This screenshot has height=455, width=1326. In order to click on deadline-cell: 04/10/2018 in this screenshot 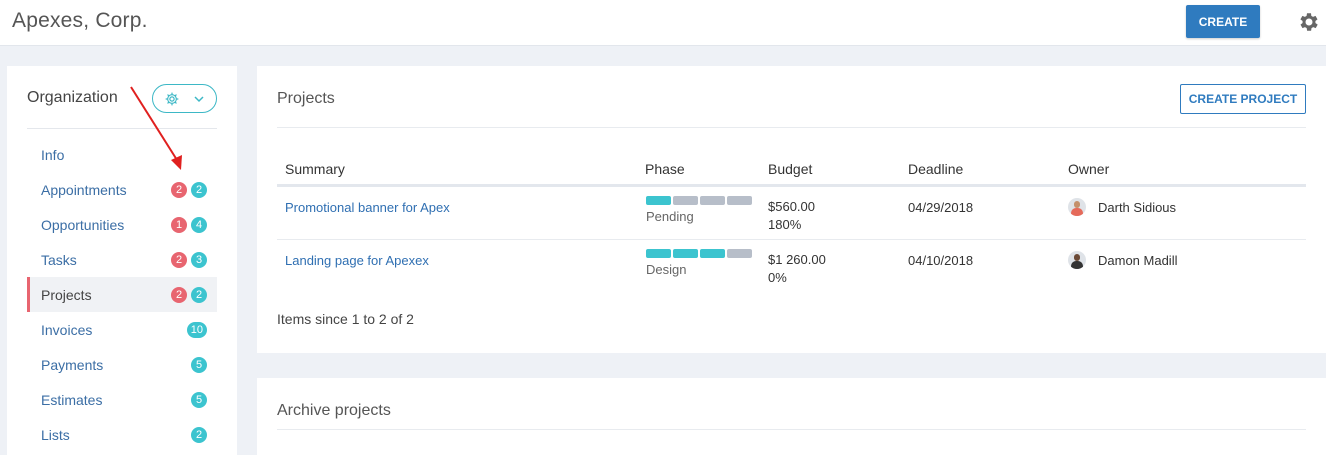, I will do `click(941, 260)`.